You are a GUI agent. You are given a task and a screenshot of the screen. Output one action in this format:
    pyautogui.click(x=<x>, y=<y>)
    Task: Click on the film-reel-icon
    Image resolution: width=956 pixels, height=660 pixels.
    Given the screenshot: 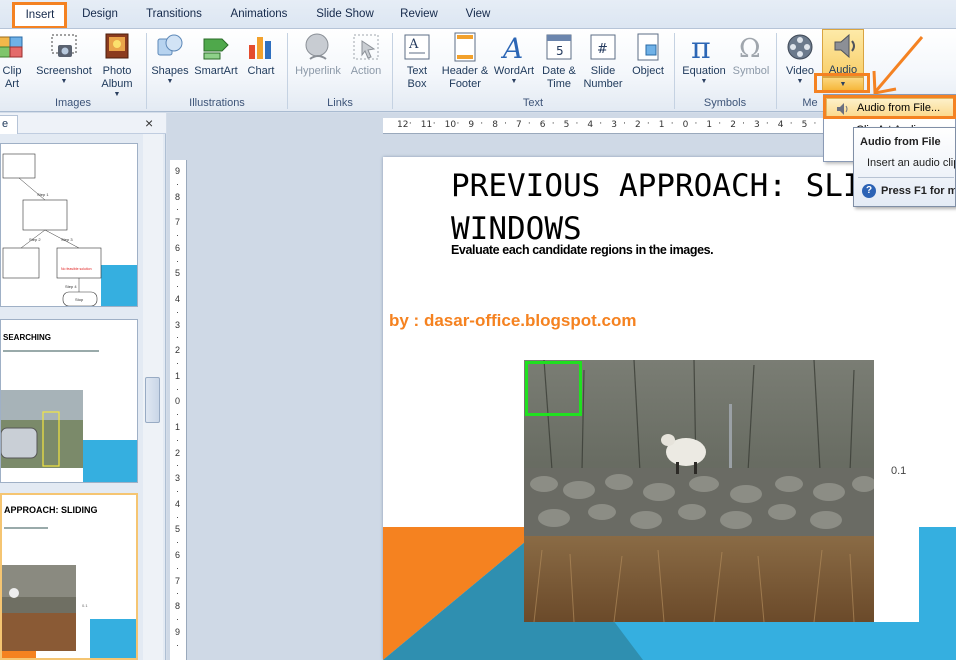 What is the action you would take?
    pyautogui.click(x=800, y=47)
    